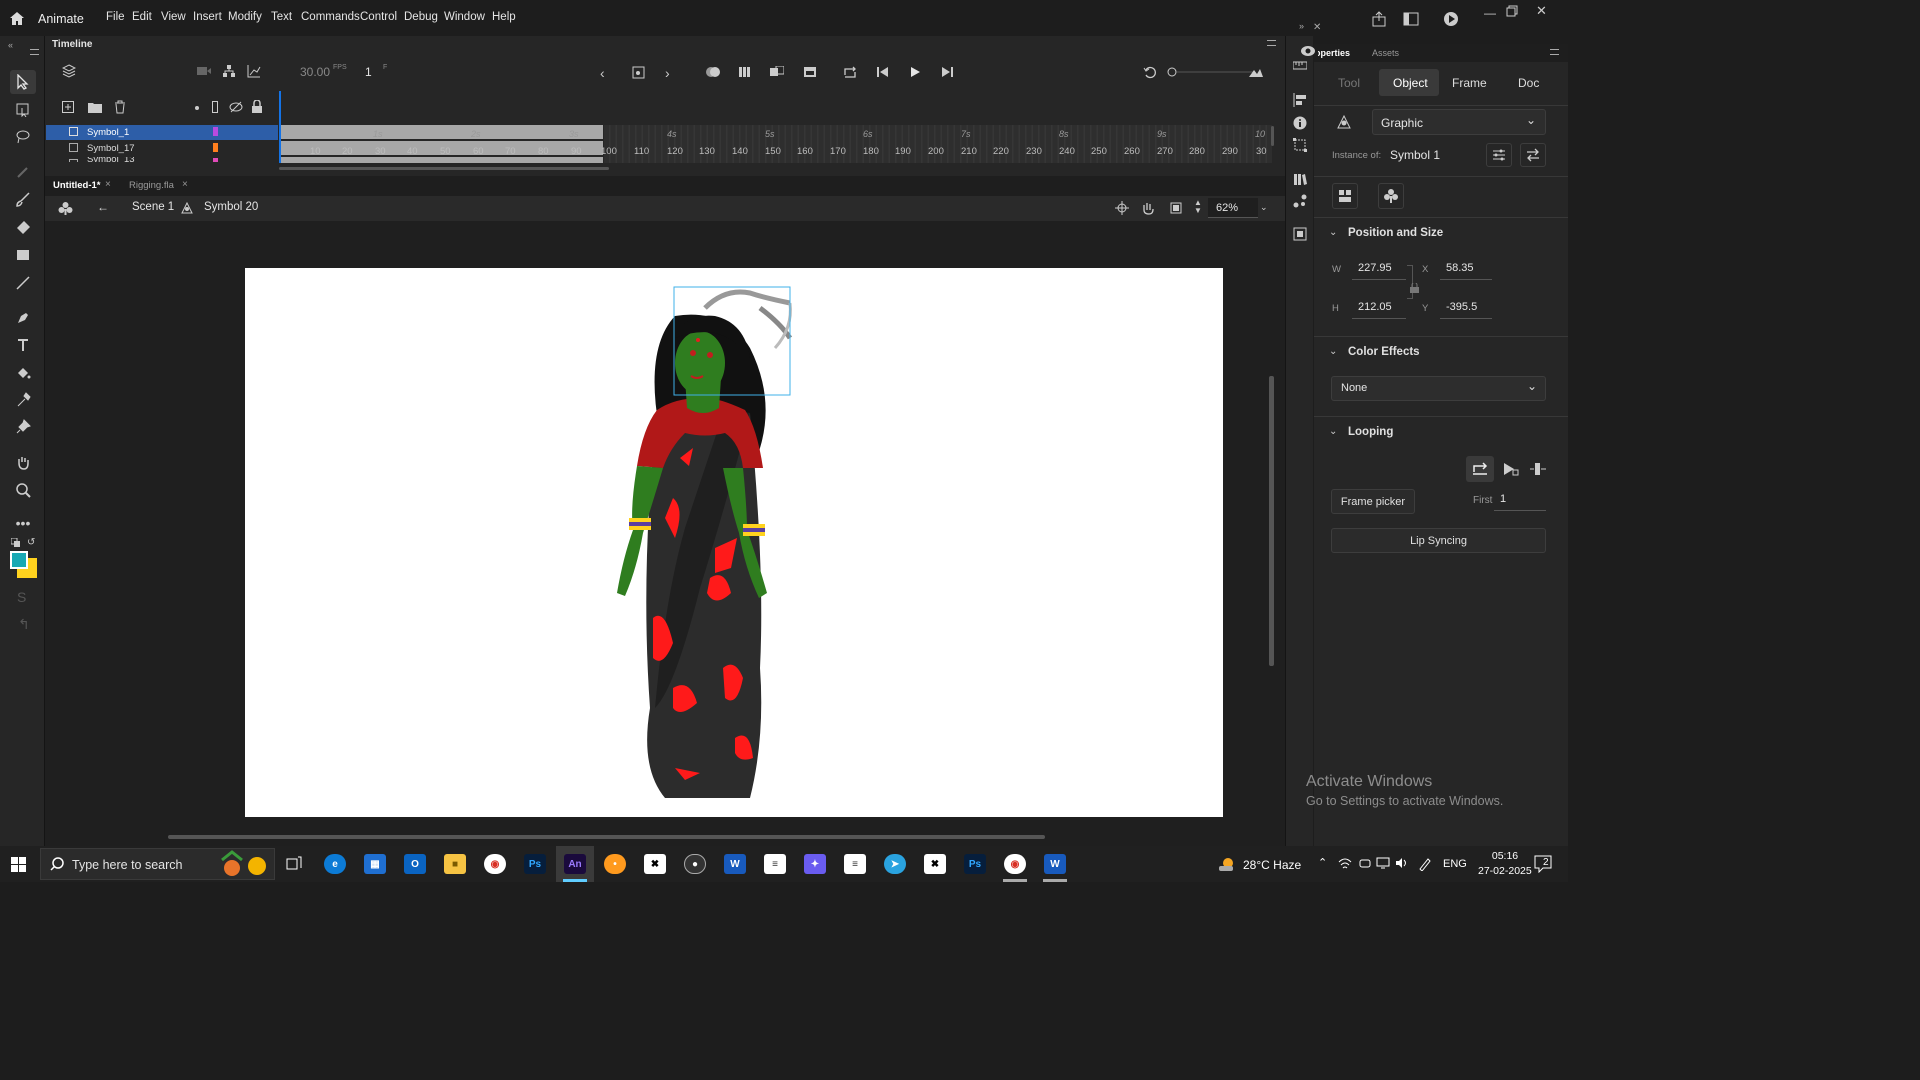 The width and height of the screenshot is (1920, 1080). I want to click on insert-blank-icon, so click(810, 72).